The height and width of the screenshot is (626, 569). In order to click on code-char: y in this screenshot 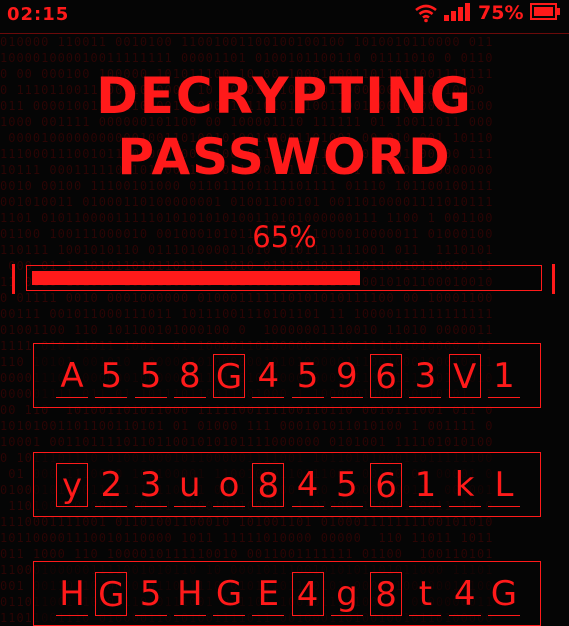, I will do `click(72, 484)`.